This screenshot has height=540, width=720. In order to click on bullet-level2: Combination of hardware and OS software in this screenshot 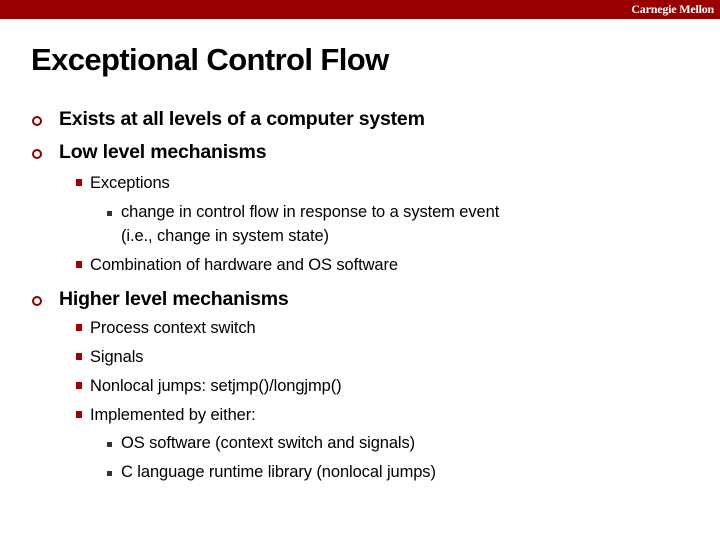, I will do `click(244, 265)`.